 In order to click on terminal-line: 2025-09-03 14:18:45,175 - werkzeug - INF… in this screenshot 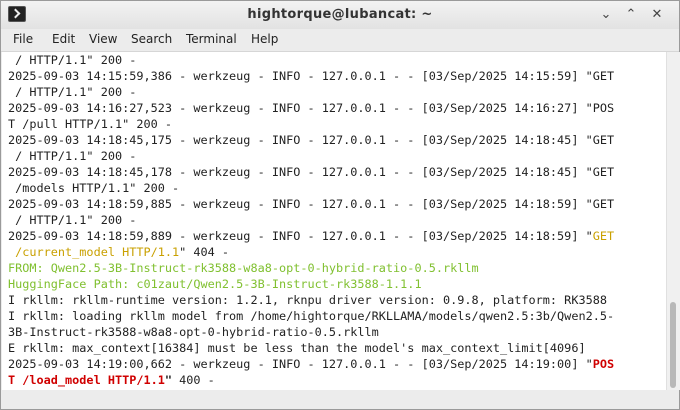, I will do `click(311, 140)`.